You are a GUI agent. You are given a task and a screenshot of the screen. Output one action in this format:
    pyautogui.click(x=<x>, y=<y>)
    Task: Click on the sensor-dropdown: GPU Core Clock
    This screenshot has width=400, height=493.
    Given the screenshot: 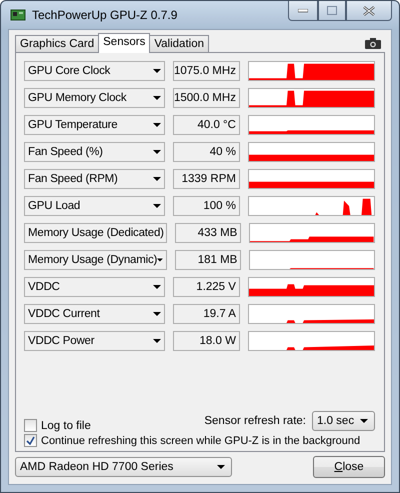 What is the action you would take?
    pyautogui.click(x=94, y=71)
    